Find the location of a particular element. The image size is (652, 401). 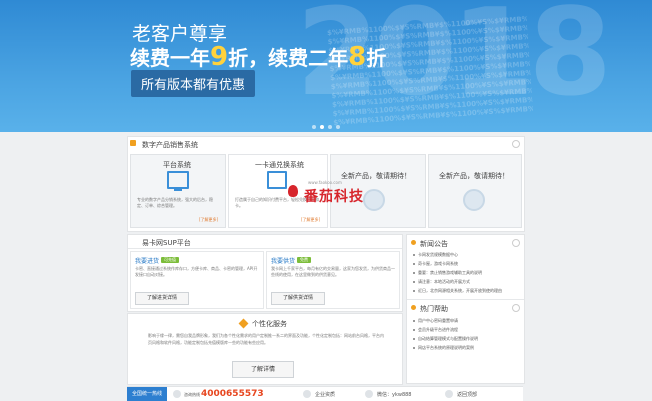

buy-detail-button: 了解进货详情 is located at coordinates (162, 298).